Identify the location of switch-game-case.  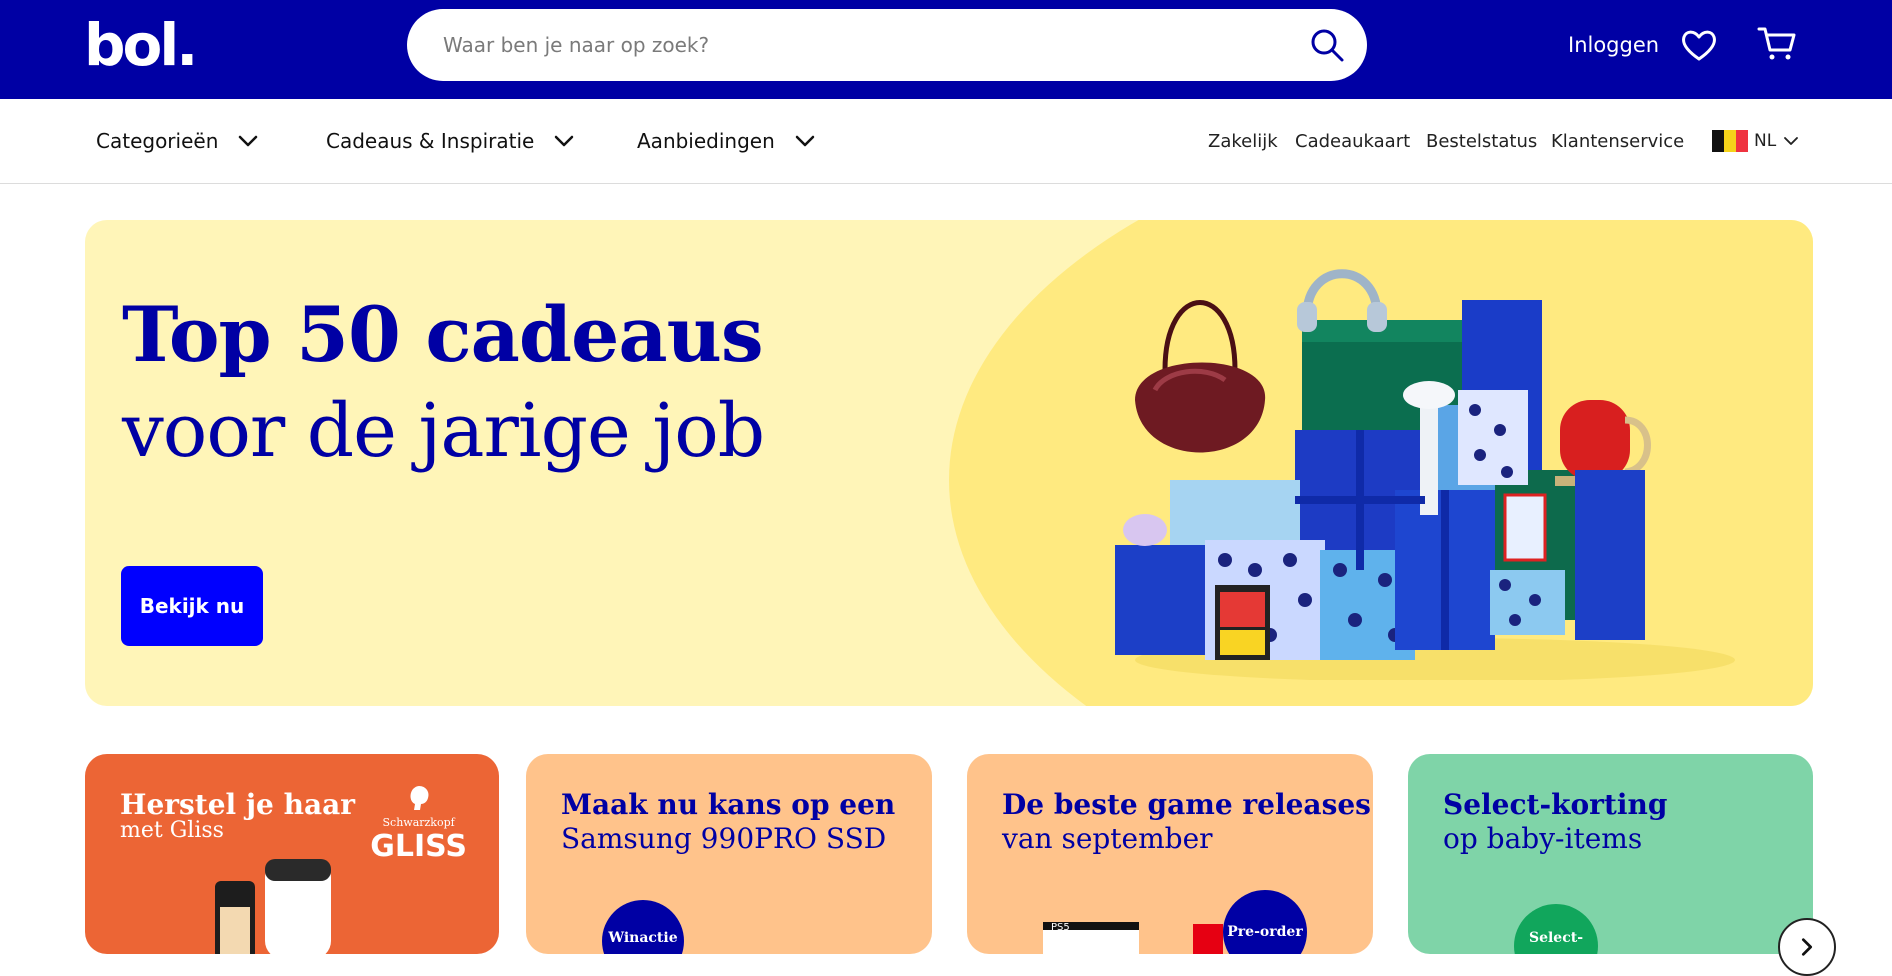
(1208, 939).